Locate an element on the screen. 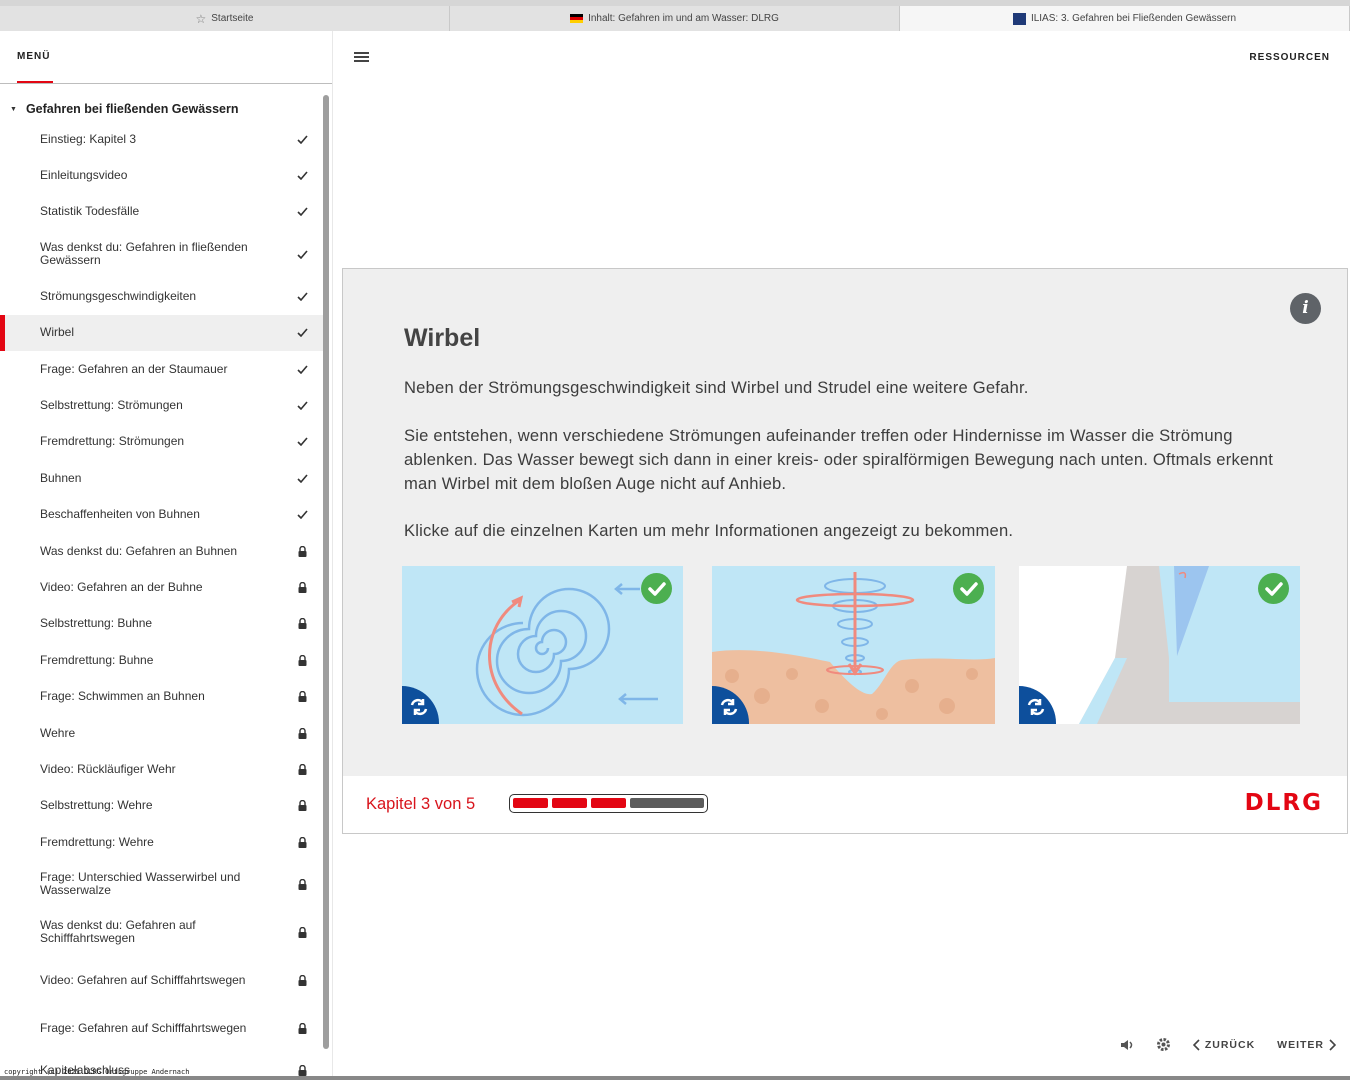  hamburger-menu-icon is located at coordinates (361, 57).